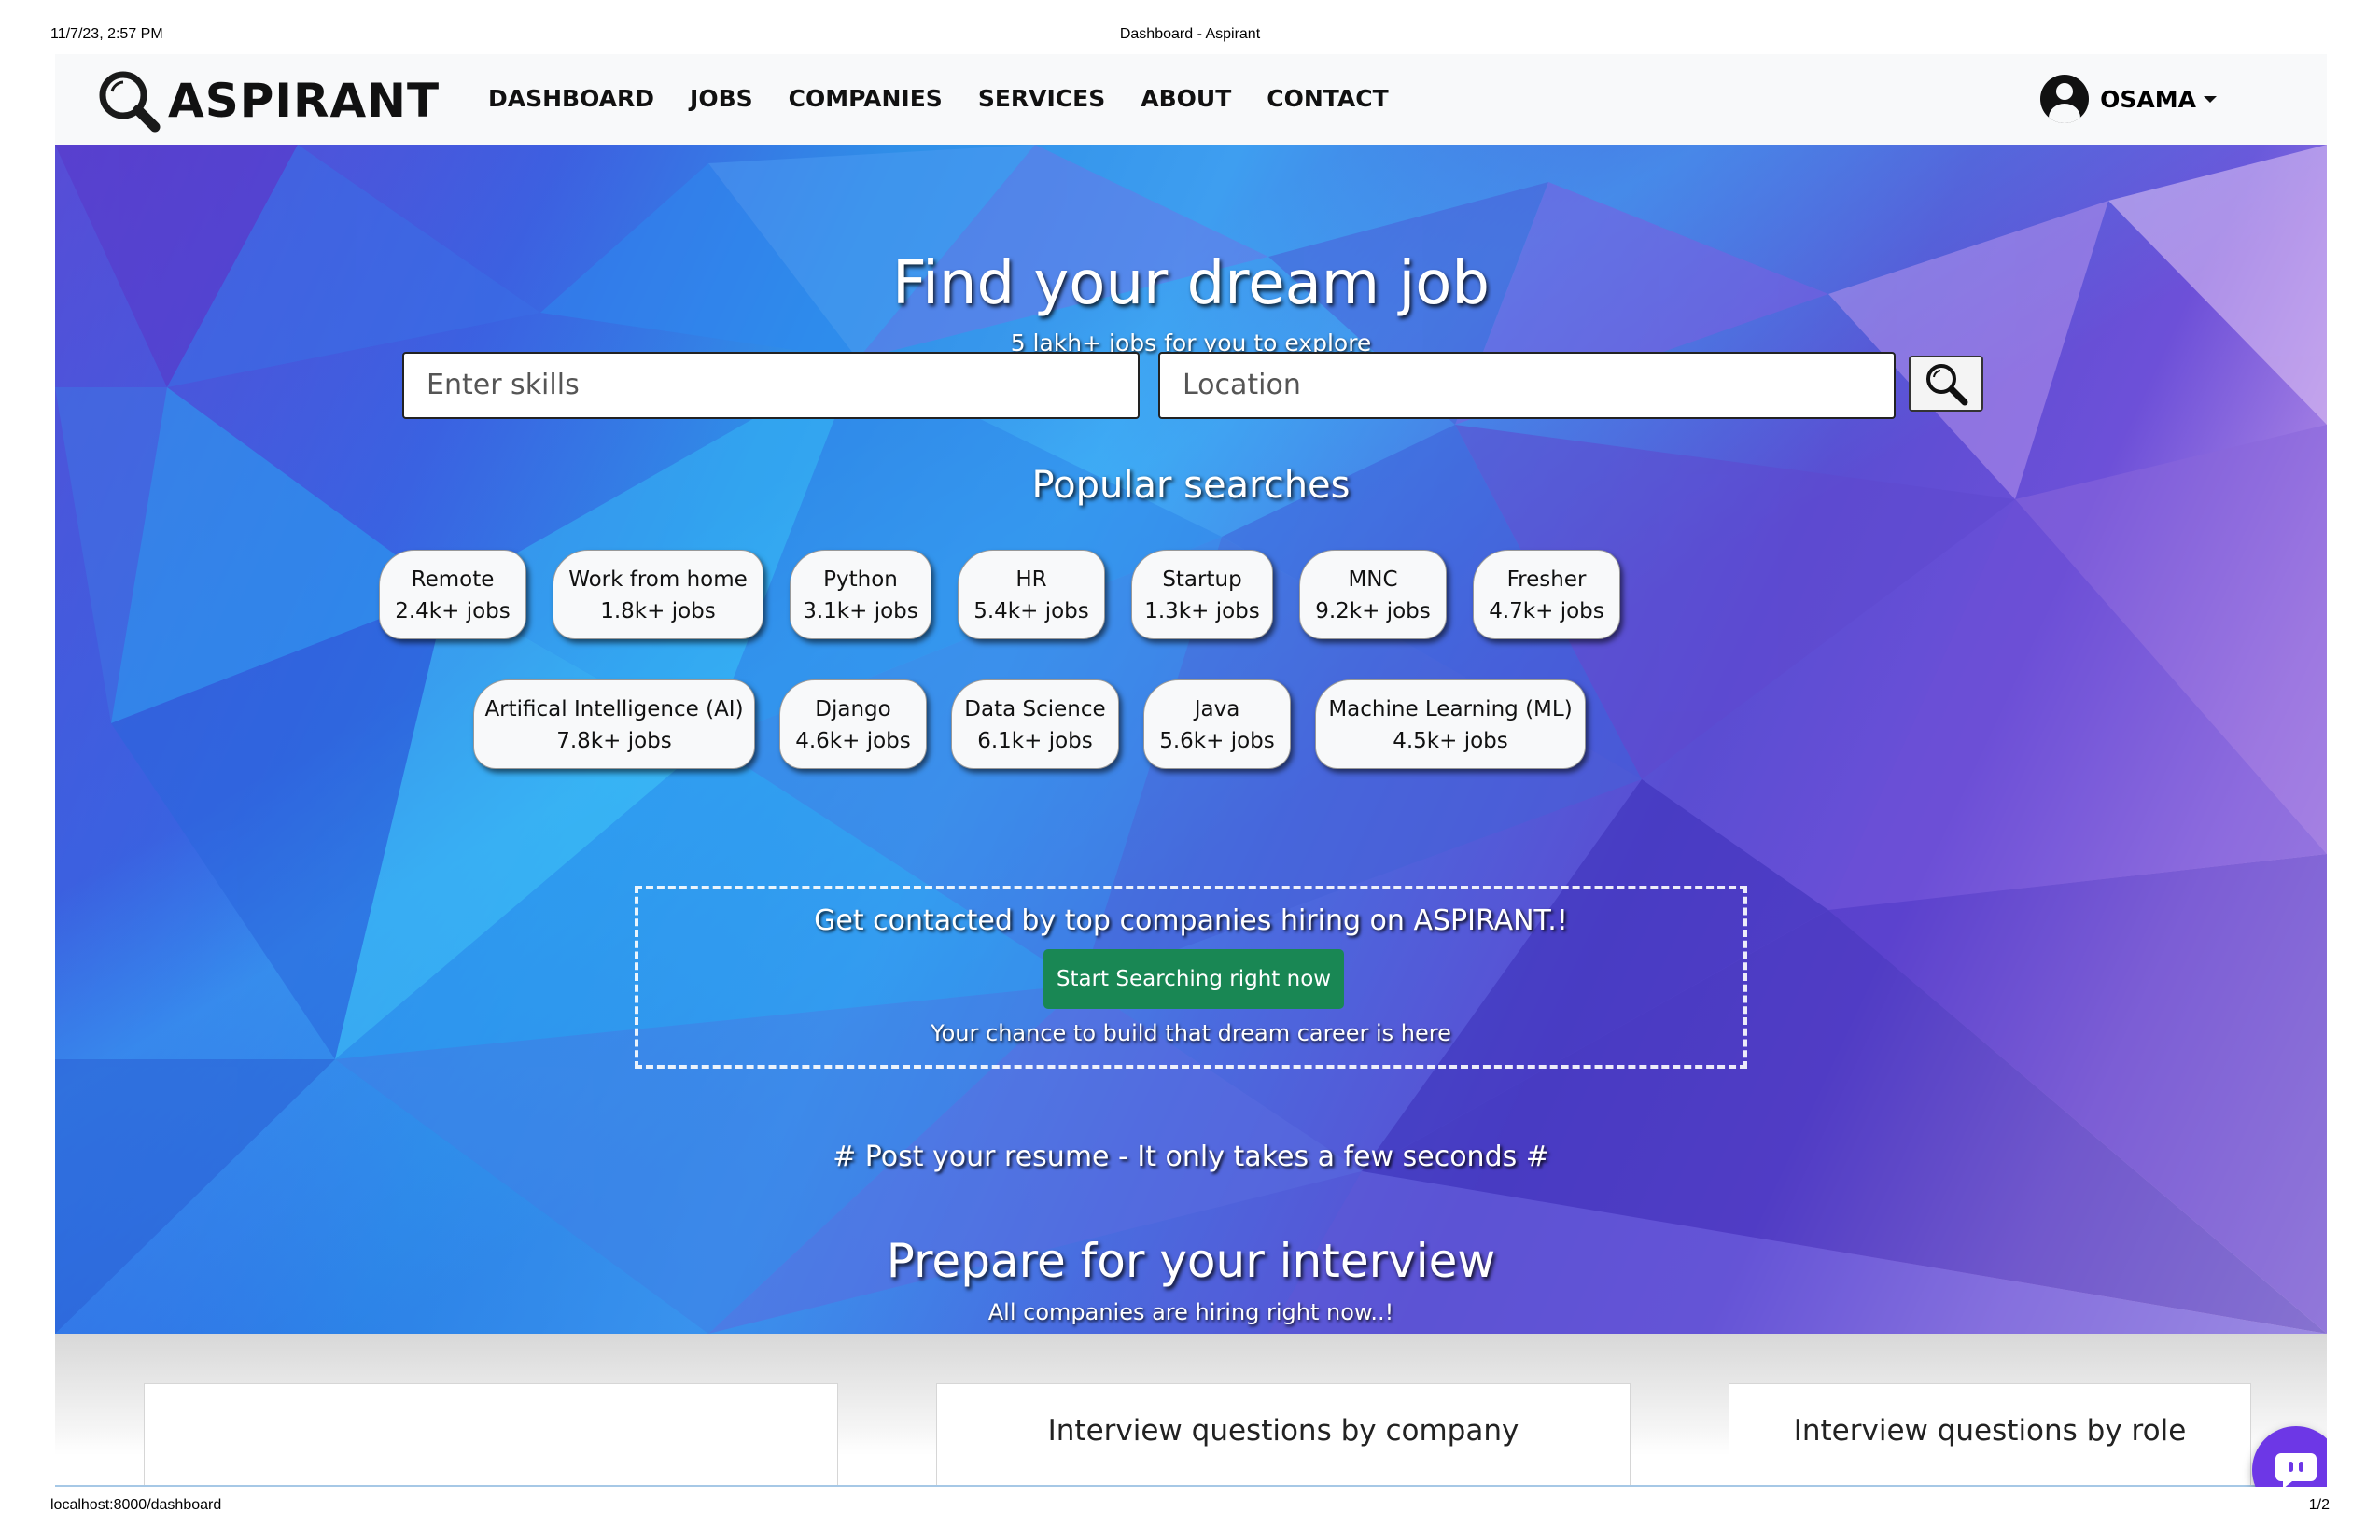 The image size is (2380, 1540). Describe the element at coordinates (304, 101) in the screenshot. I see `brand-name: ASPIRANT` at that location.